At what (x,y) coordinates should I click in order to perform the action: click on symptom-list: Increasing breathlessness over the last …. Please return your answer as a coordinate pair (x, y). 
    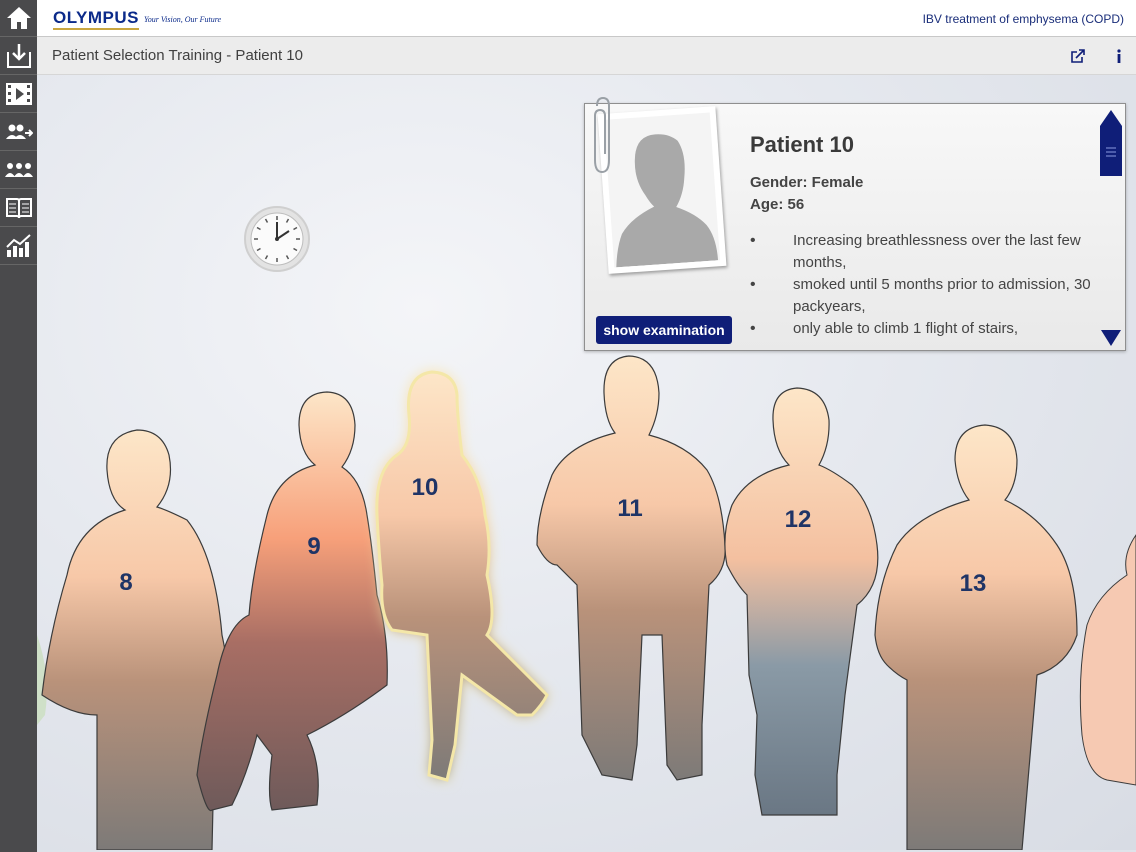
    Looking at the image, I should click on (922, 285).